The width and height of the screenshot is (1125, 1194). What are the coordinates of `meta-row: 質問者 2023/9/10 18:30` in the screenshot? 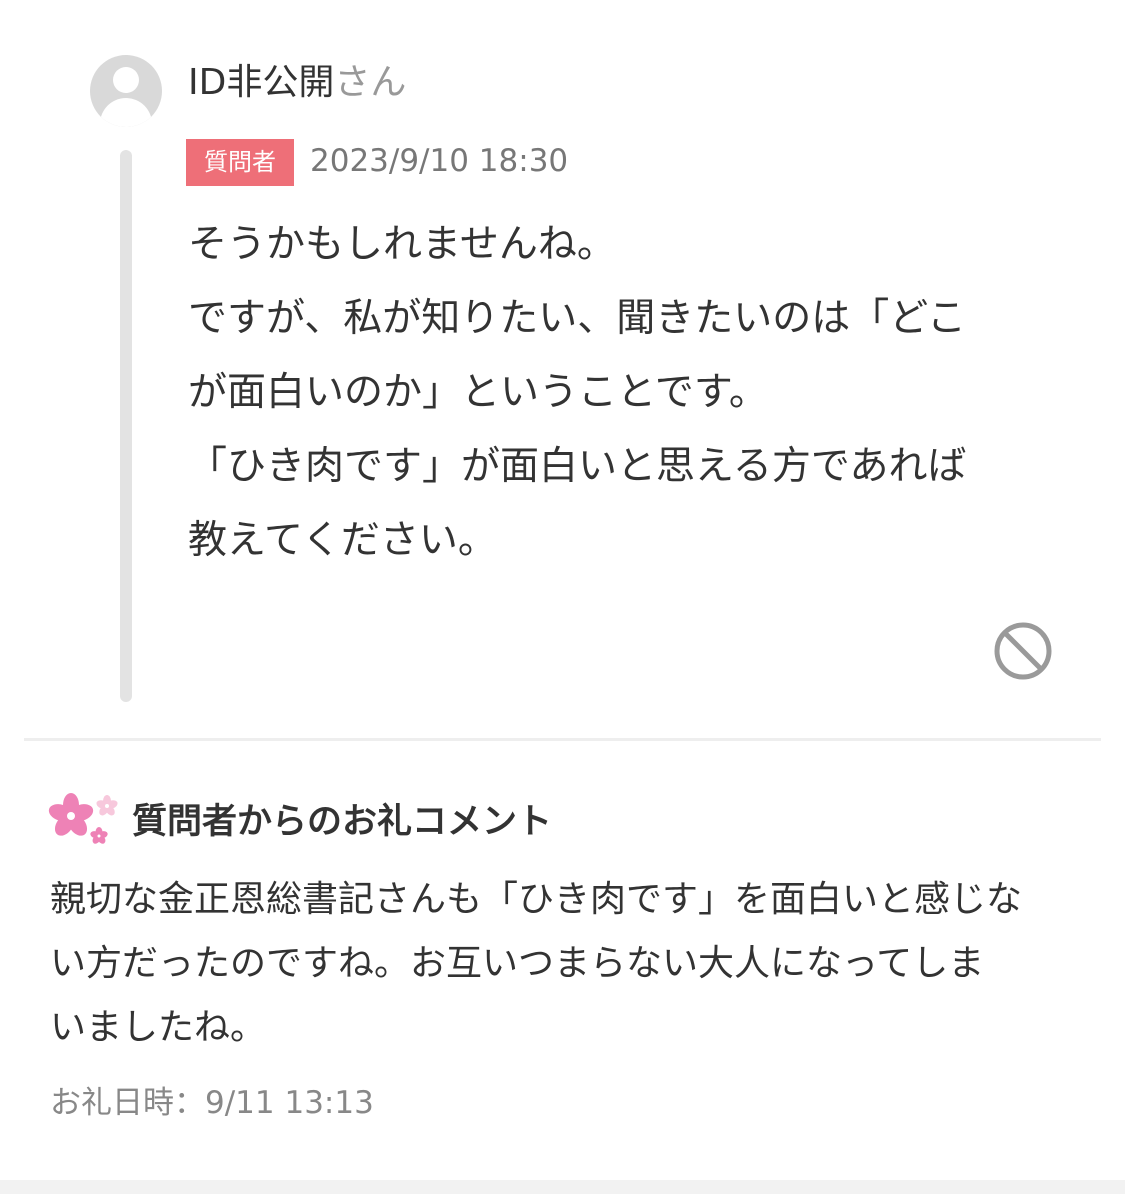 It's located at (377, 162).